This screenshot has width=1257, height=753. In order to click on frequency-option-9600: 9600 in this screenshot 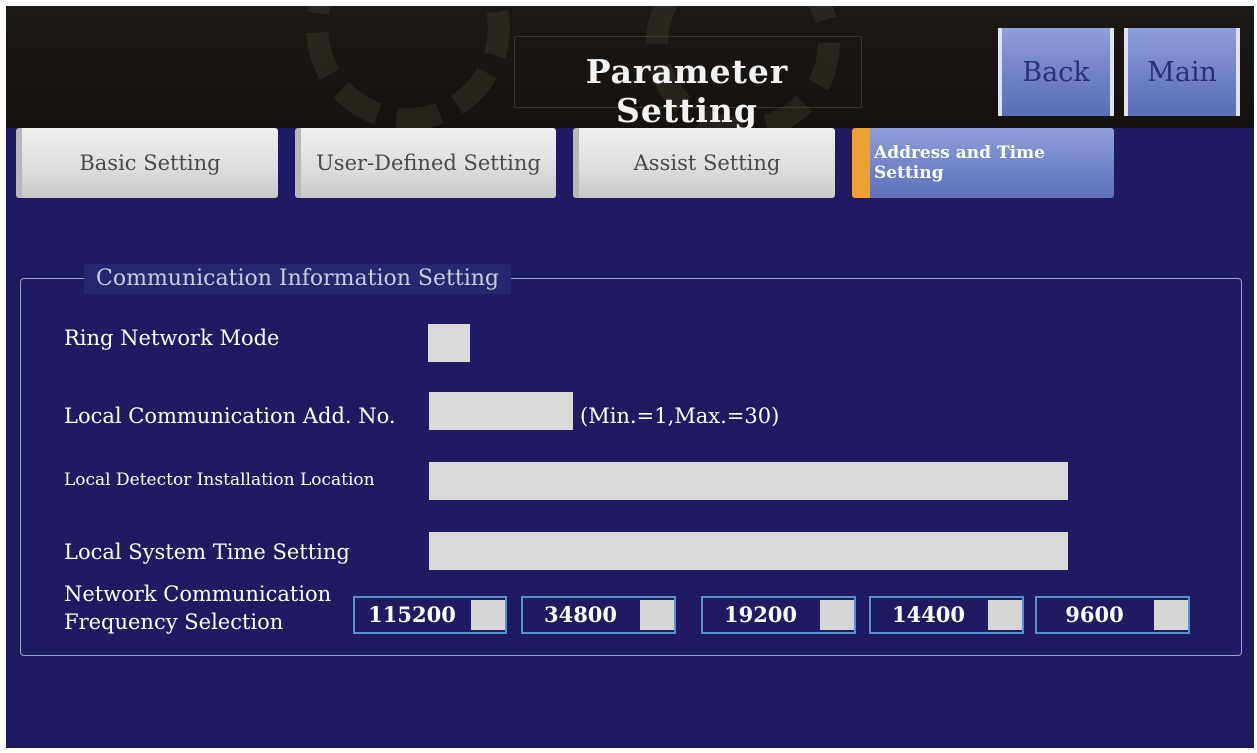, I will do `click(1112, 615)`.